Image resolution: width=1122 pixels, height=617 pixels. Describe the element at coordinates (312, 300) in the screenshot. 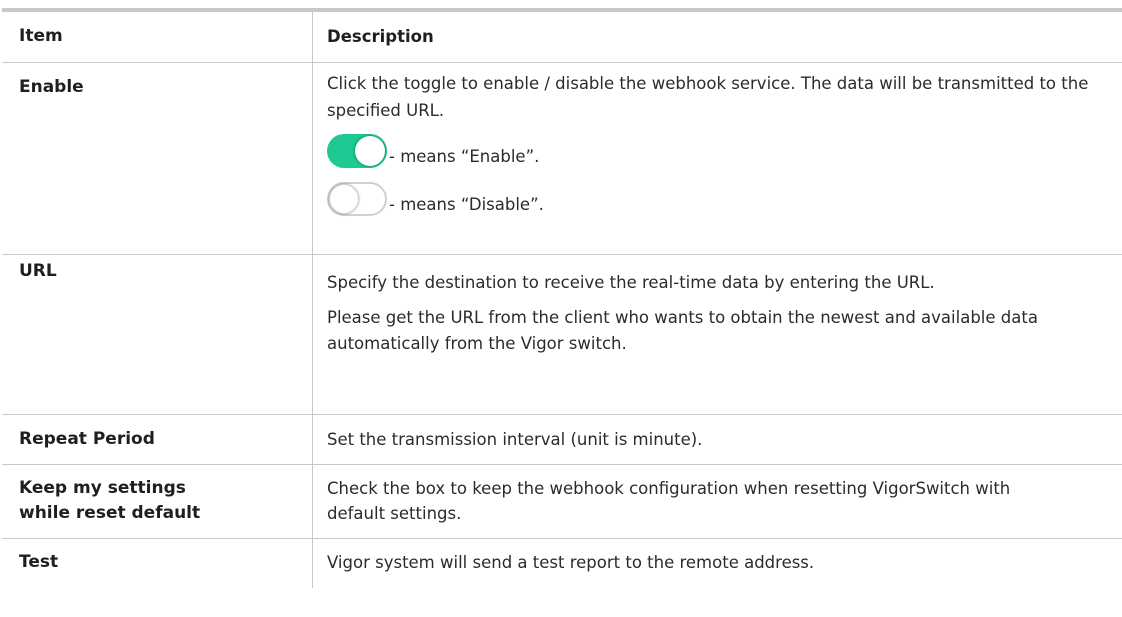

I see `column-divider` at that location.